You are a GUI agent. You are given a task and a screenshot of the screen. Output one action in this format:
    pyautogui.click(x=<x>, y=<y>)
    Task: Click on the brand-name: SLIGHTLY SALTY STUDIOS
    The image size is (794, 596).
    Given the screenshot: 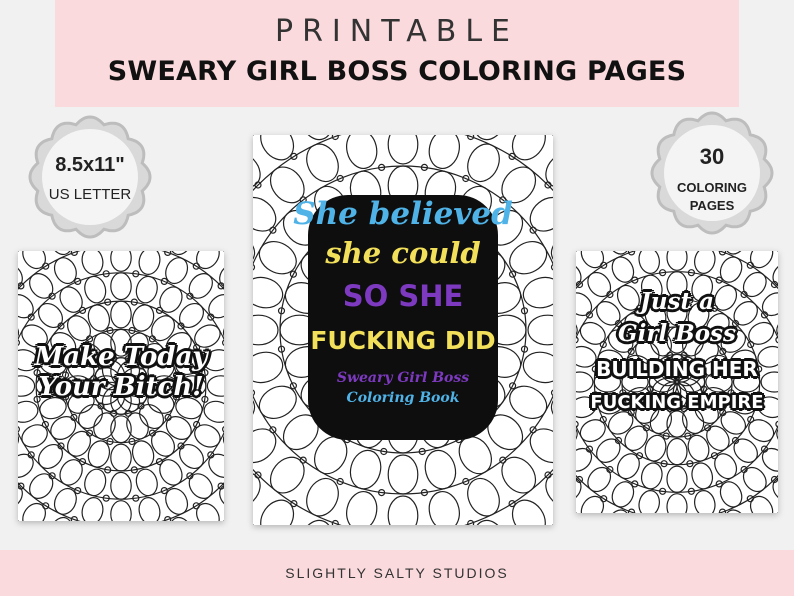 What is the action you would take?
    pyautogui.click(x=397, y=573)
    